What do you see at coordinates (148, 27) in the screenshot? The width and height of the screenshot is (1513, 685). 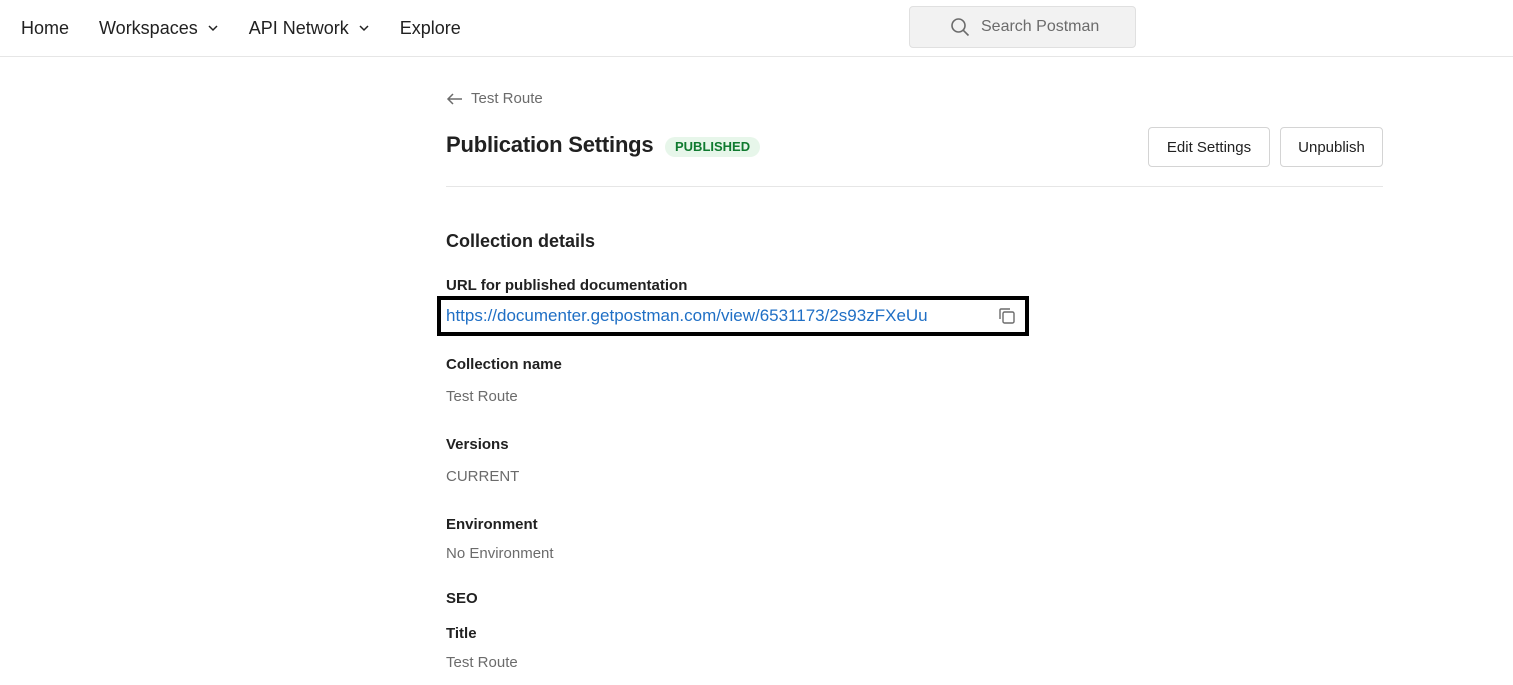 I see `nav-workspaces-label: Workspaces` at bounding box center [148, 27].